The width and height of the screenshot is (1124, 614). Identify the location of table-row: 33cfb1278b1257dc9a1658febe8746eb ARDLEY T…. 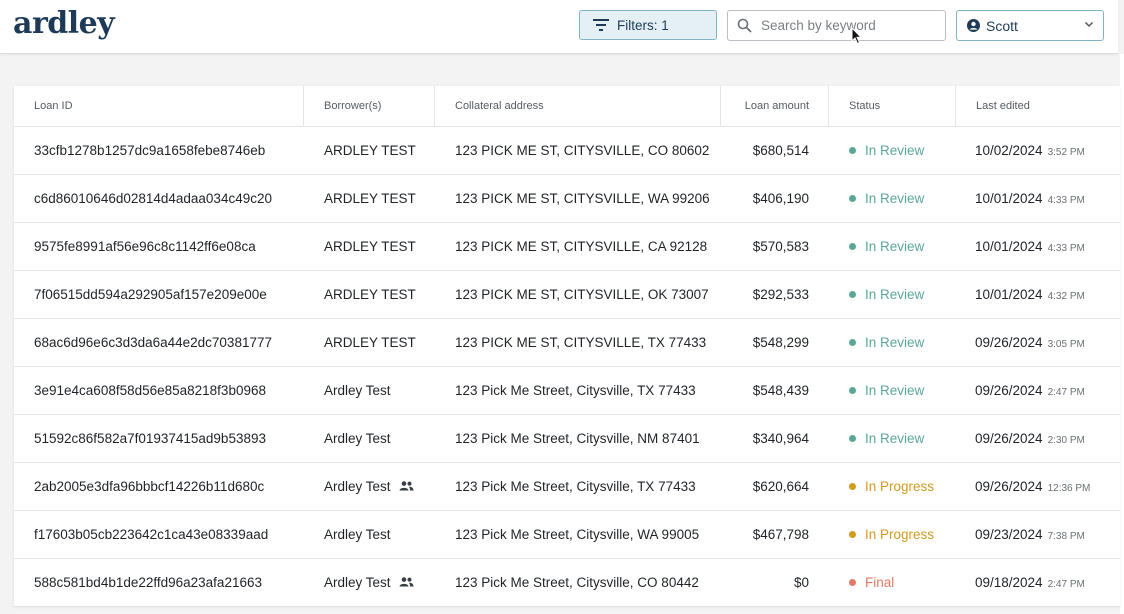
(567, 151).